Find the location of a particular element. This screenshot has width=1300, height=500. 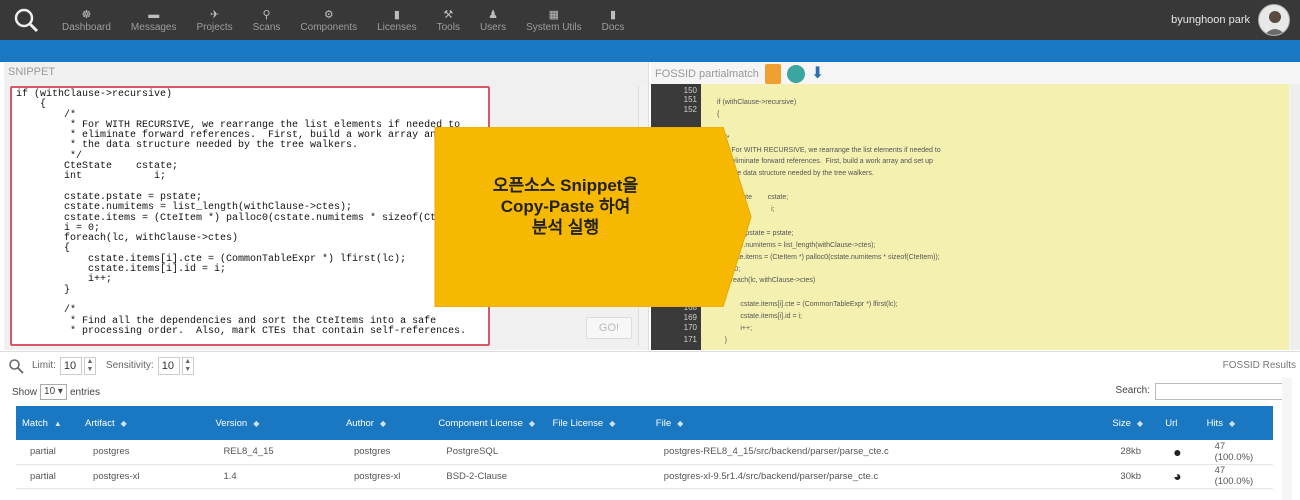

nav-item-dashboard: ☸ Dashboard is located at coordinates (86, 21).